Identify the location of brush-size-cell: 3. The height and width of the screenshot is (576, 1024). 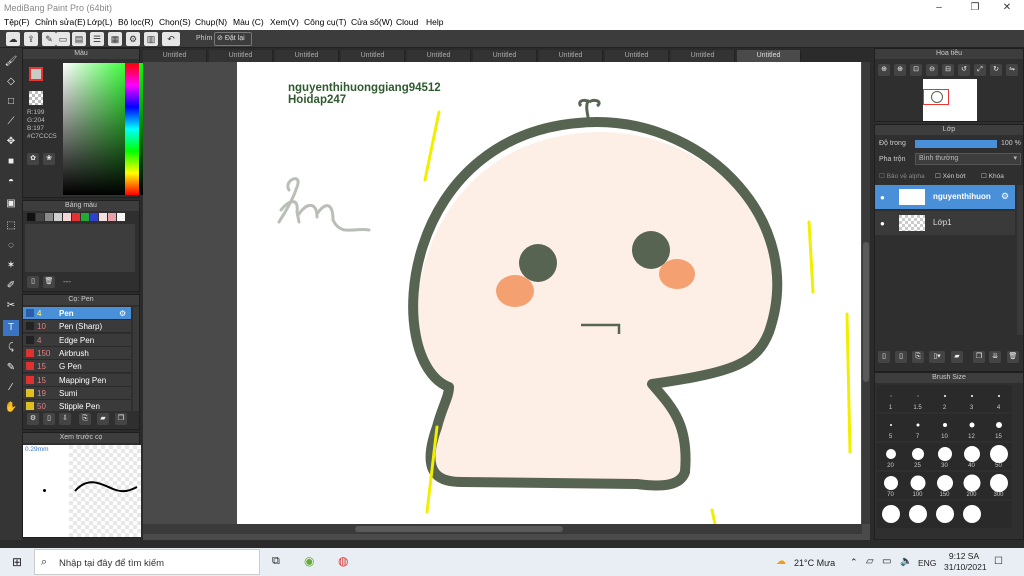
(971, 398).